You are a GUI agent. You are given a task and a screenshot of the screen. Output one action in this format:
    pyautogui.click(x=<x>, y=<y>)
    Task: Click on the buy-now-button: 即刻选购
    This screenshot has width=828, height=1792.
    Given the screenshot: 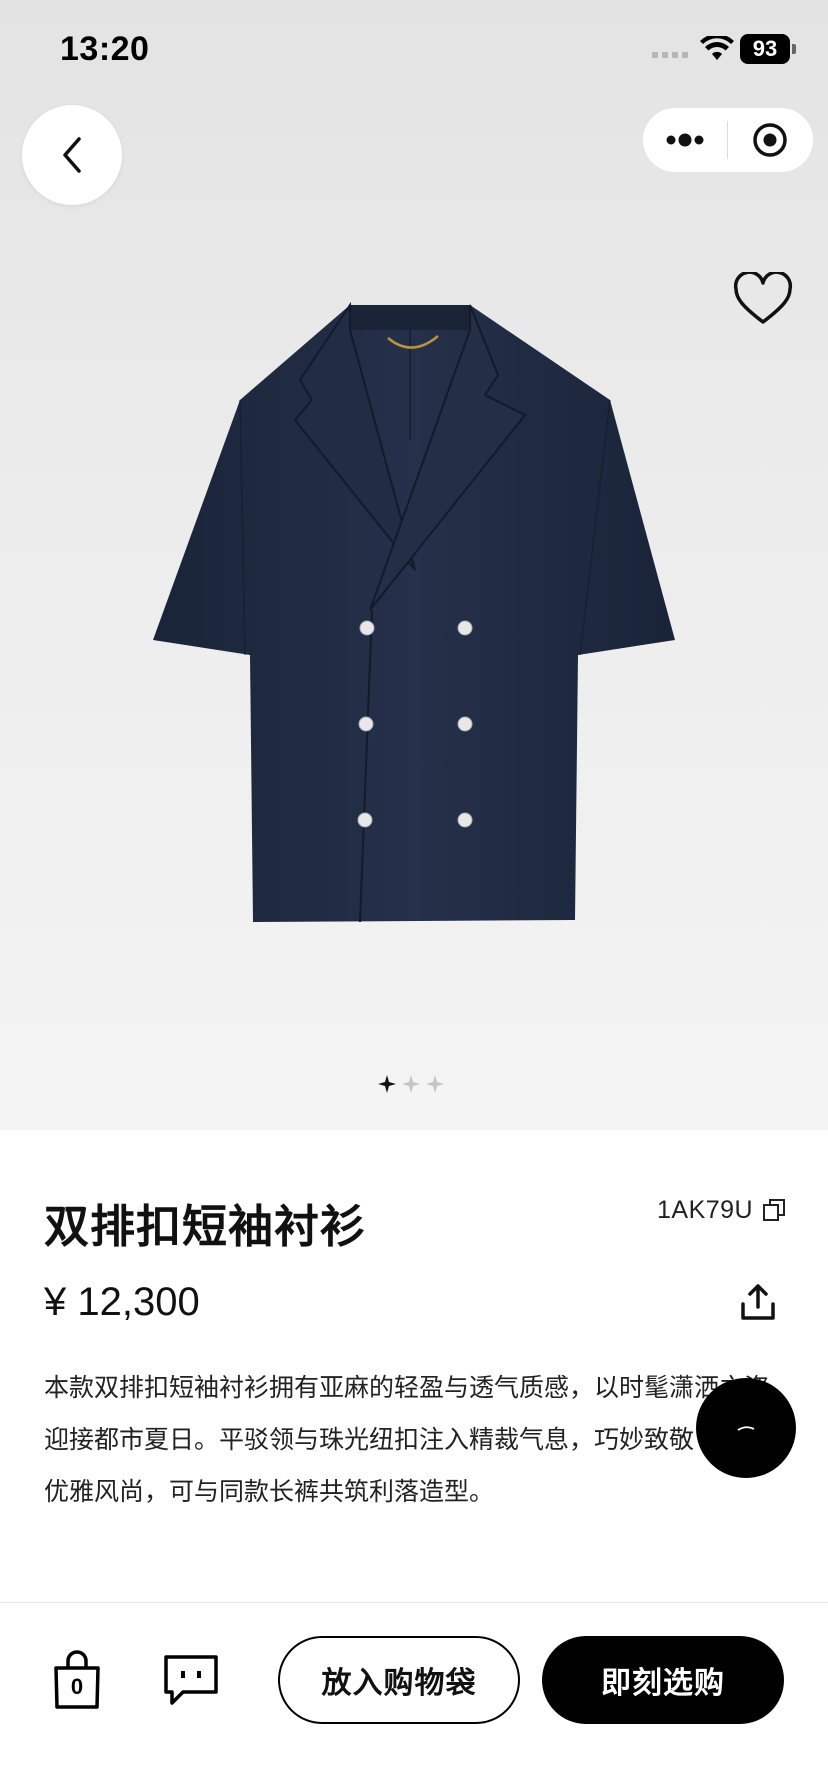 What is the action you would take?
    pyautogui.click(x=663, y=1680)
    